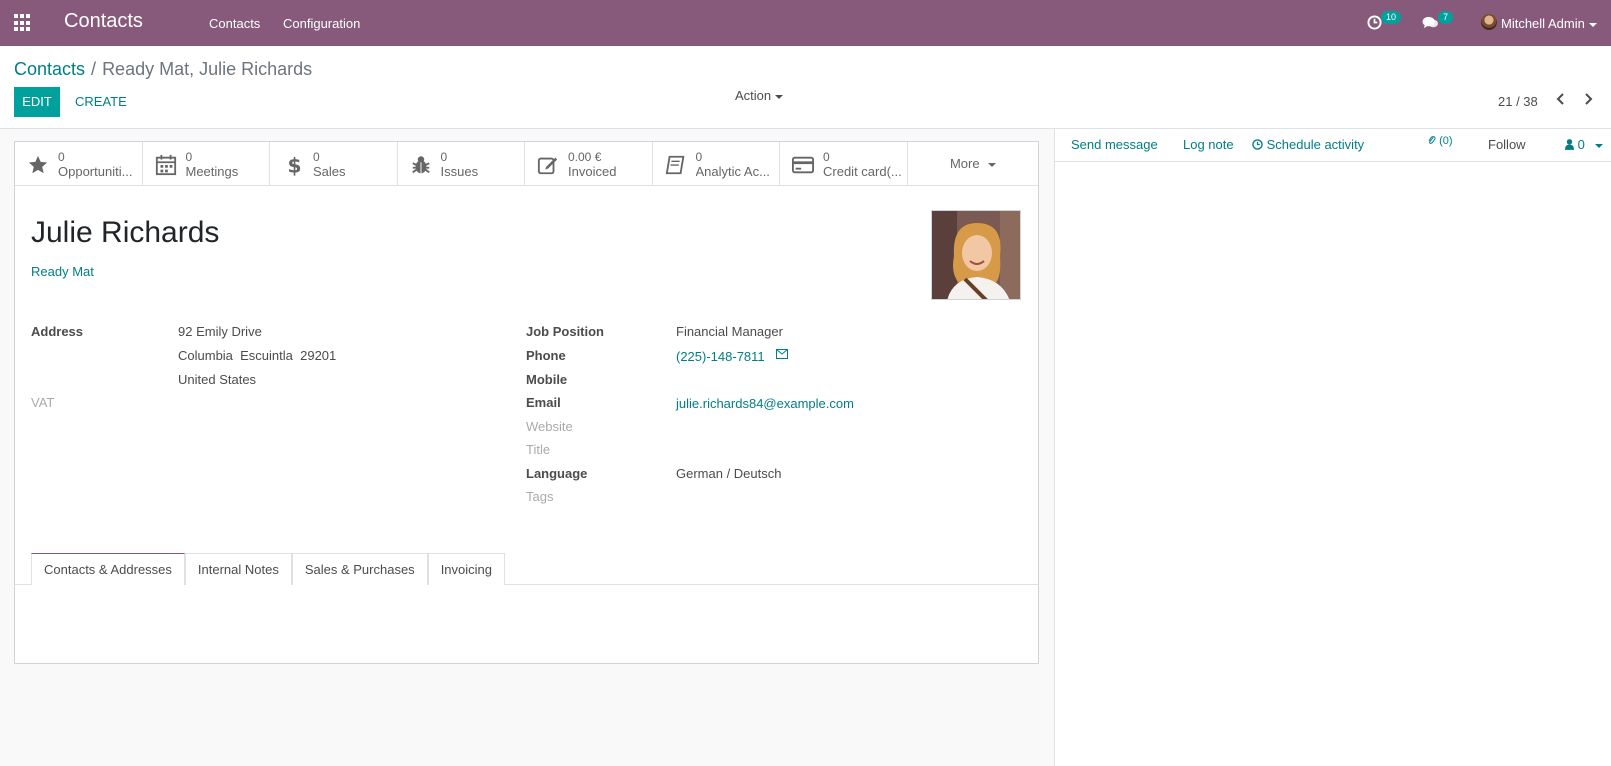 This screenshot has width=1611, height=766. I want to click on stat-label: Sales, so click(329, 171).